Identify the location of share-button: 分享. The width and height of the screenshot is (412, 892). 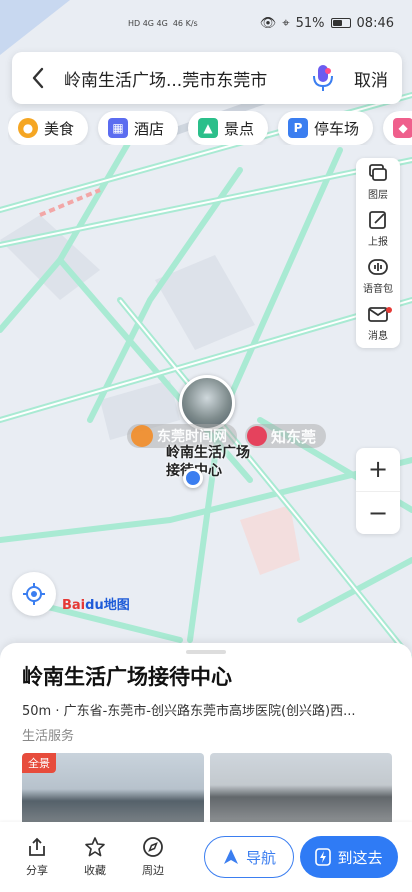
(37, 857).